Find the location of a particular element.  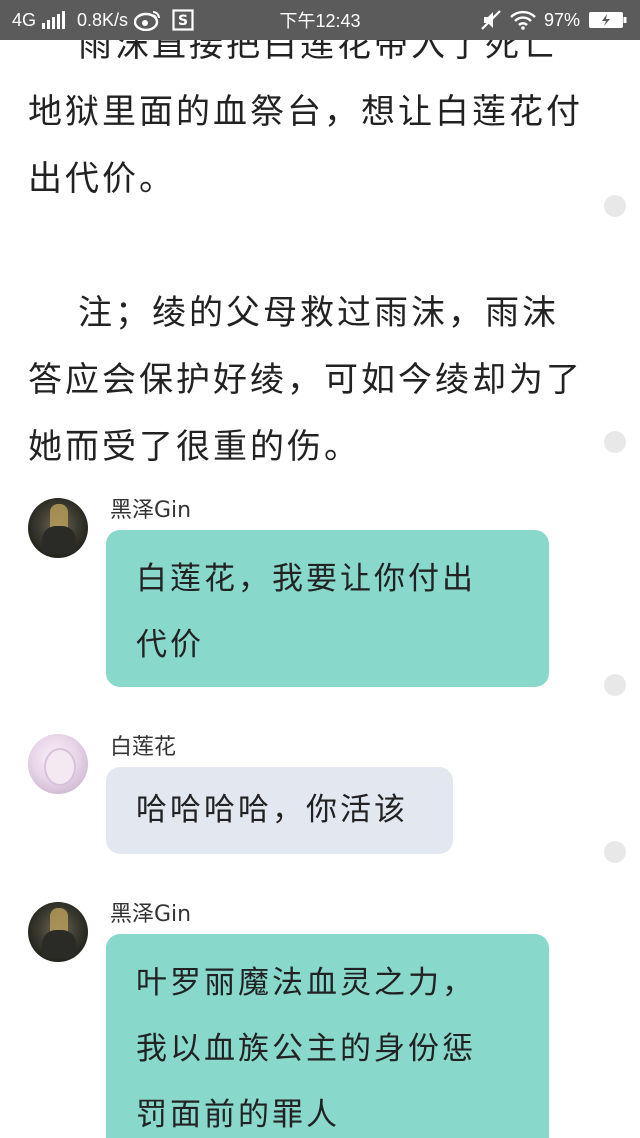

story-line: 答应会保护好绫，可如今绫却为了 is located at coordinates (305, 380).